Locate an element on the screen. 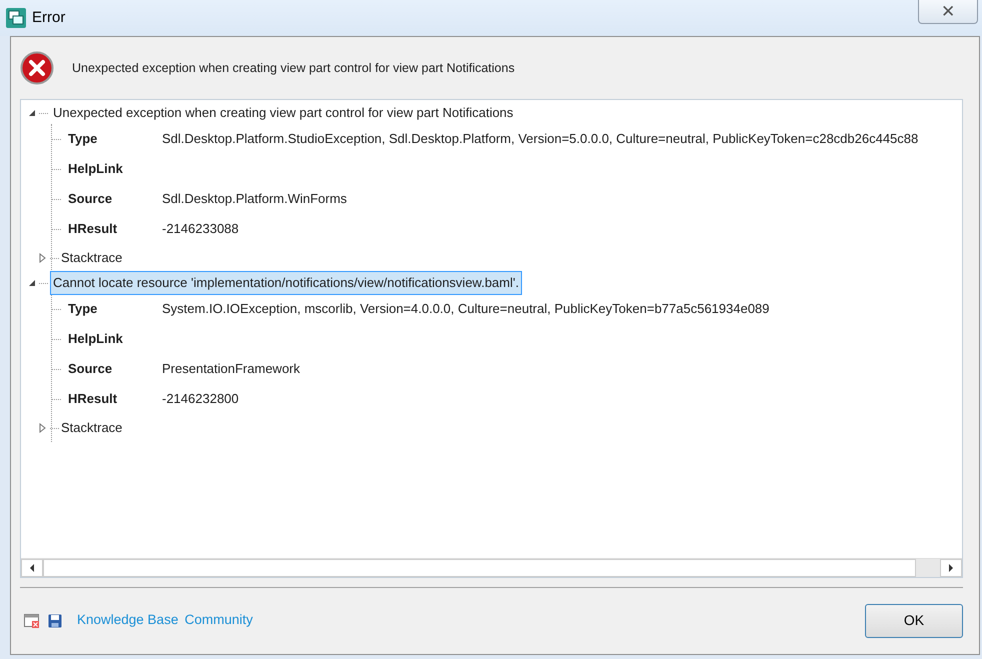 Image resolution: width=982 pixels, height=659 pixels. left-arrow-icon is located at coordinates (32, 568).